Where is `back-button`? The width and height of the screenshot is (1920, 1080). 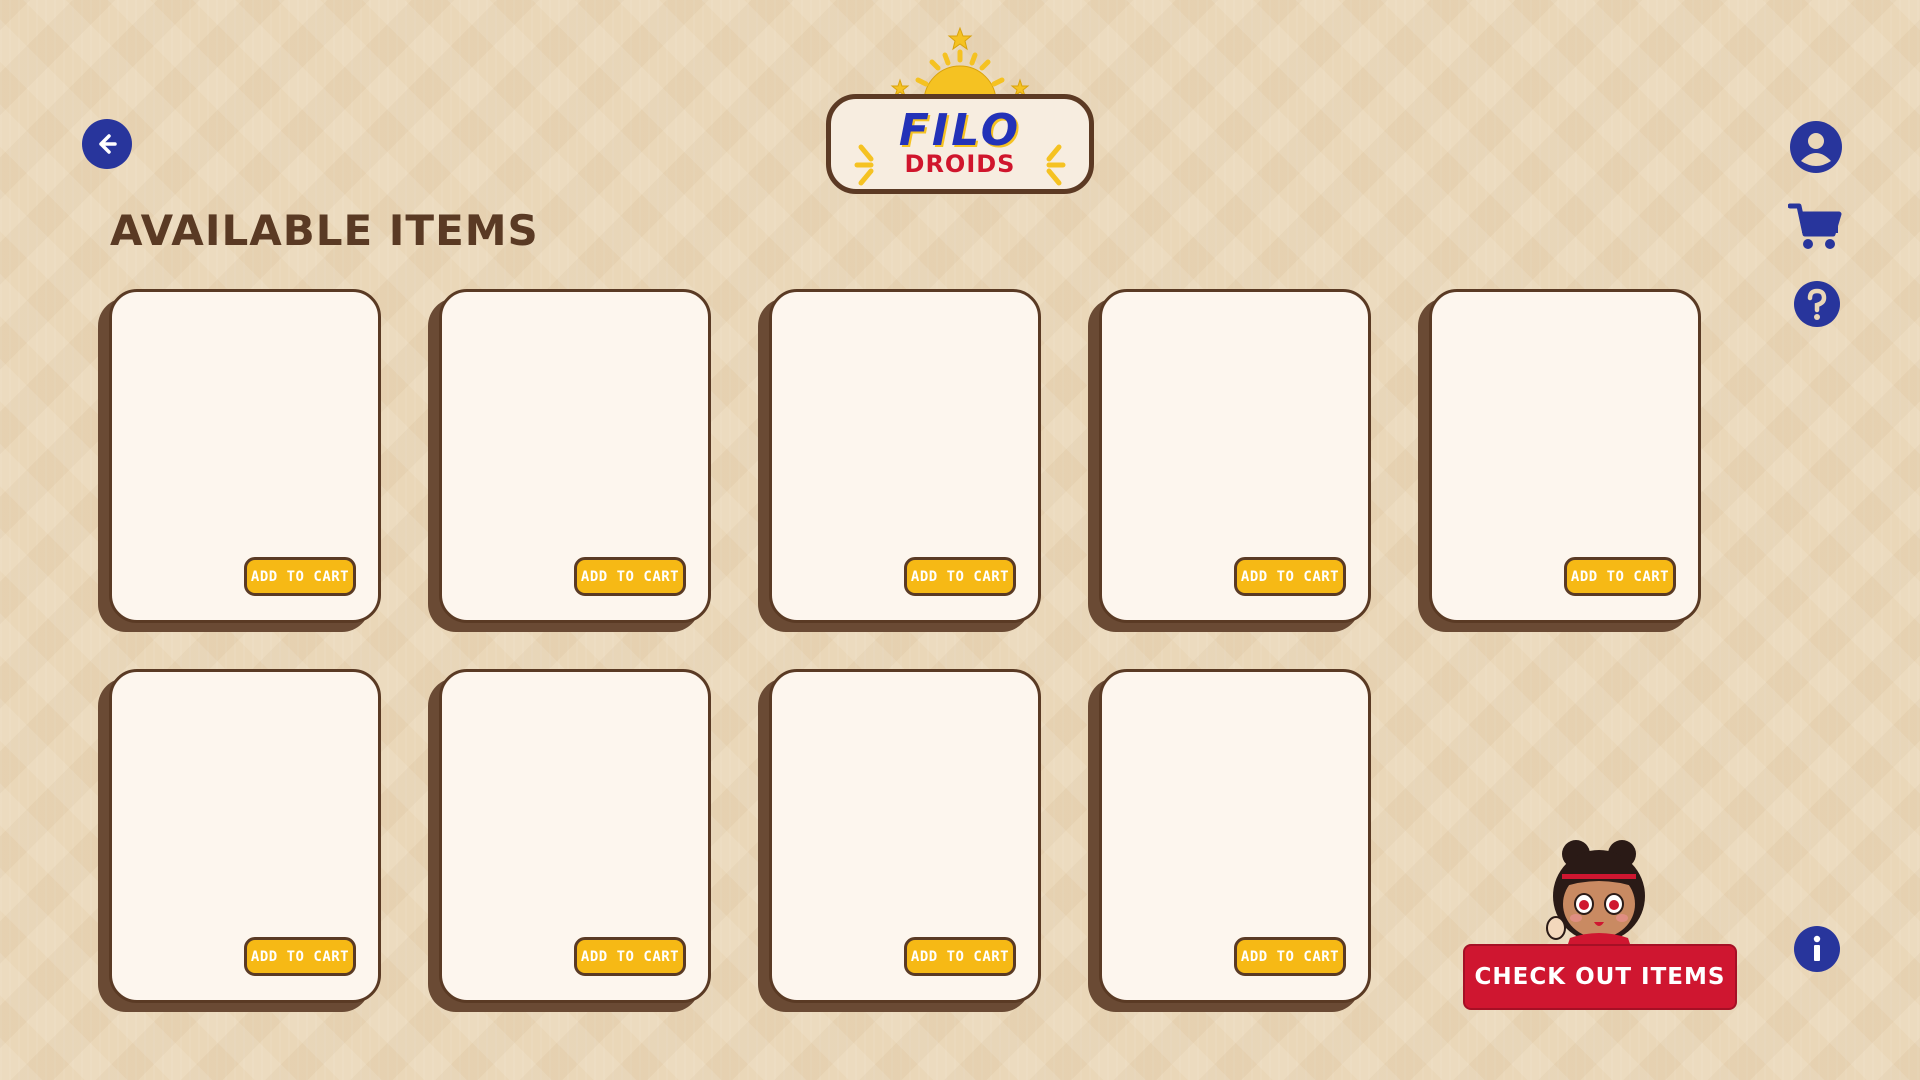 back-button is located at coordinates (107, 144).